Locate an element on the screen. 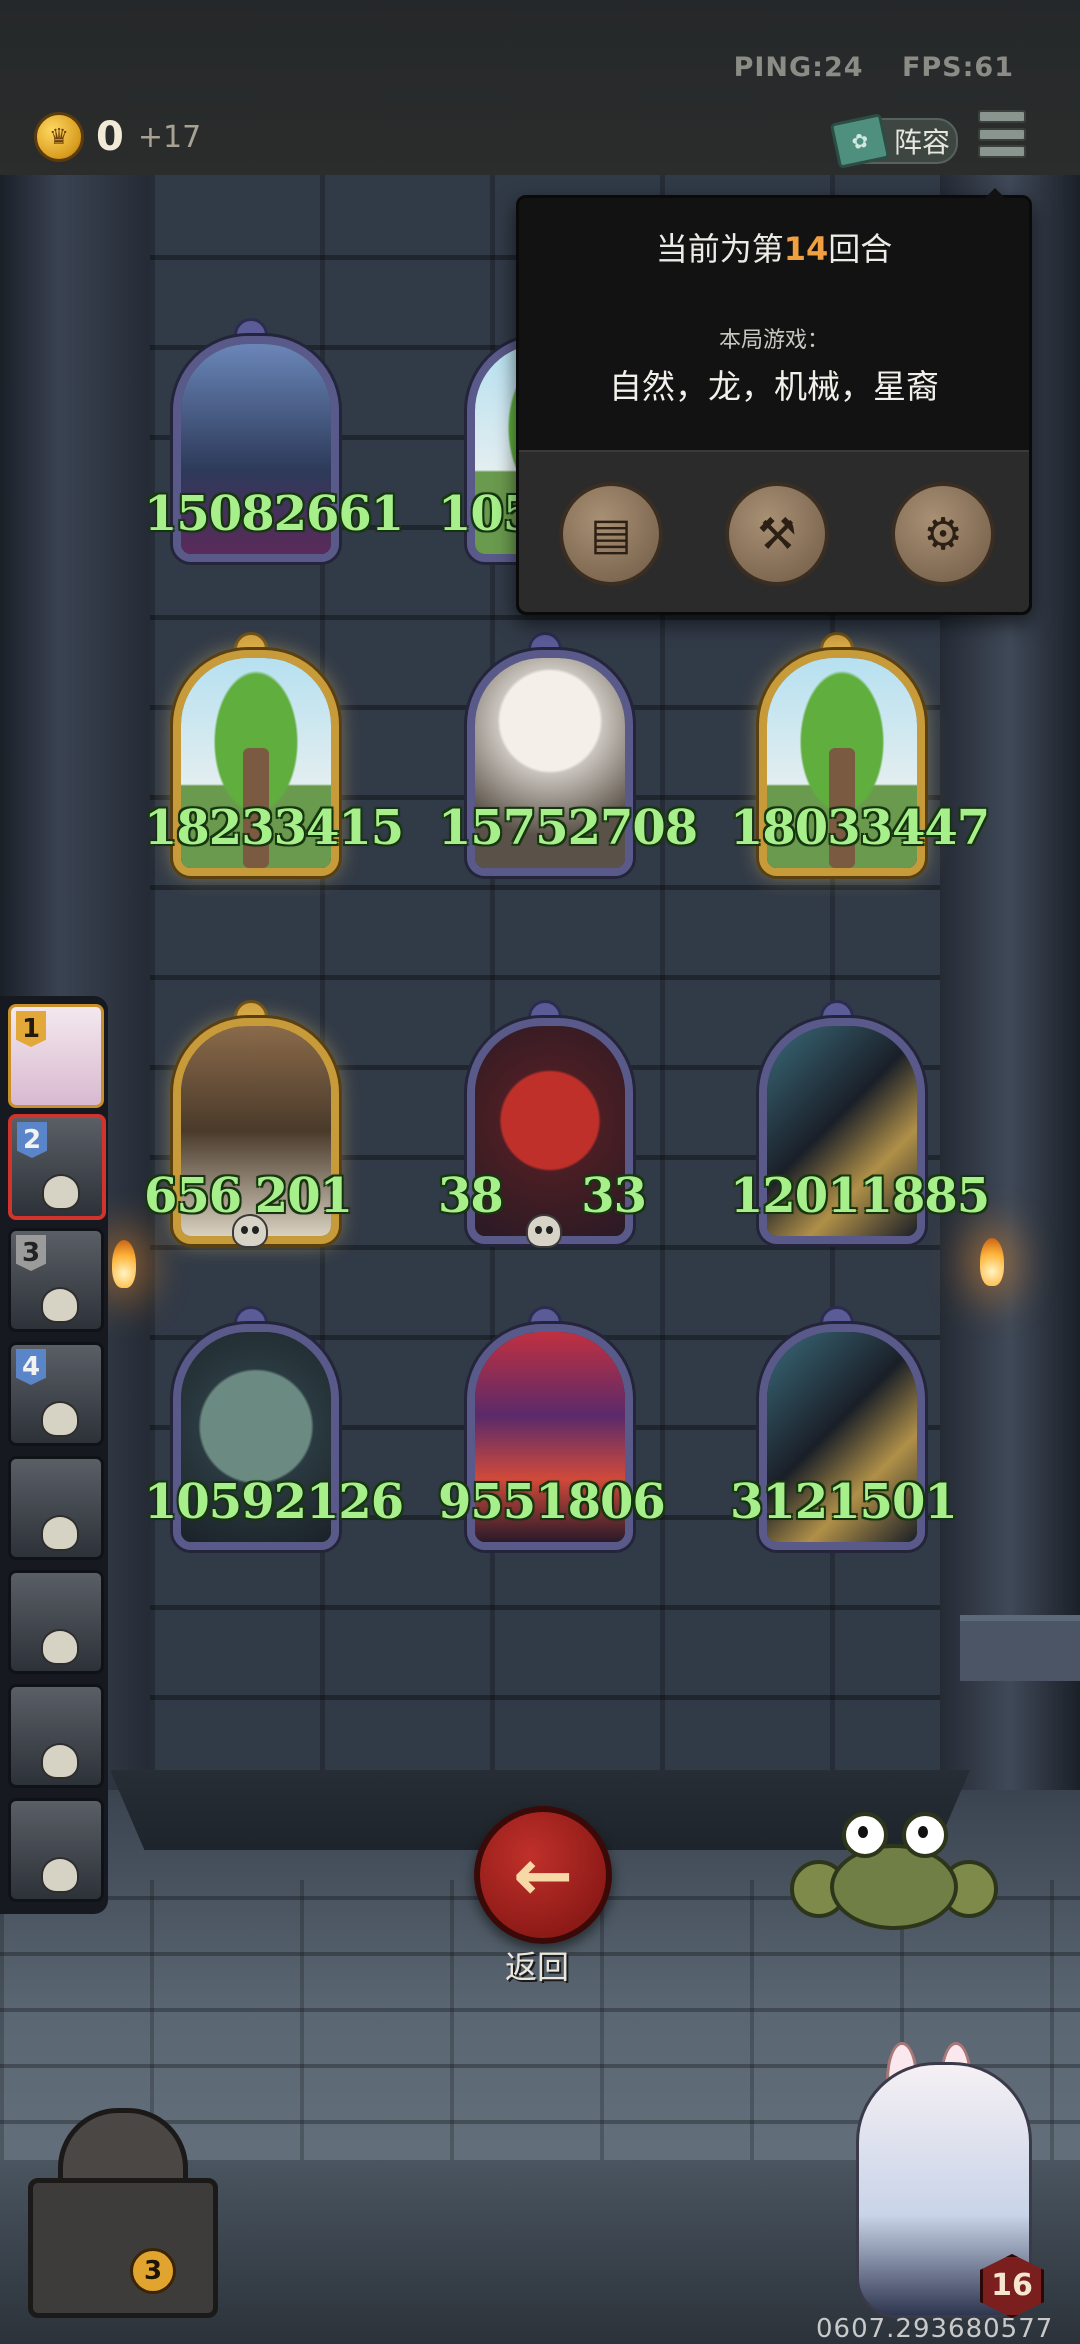  minion-stats: 1803 3447 is located at coordinates (860, 828).